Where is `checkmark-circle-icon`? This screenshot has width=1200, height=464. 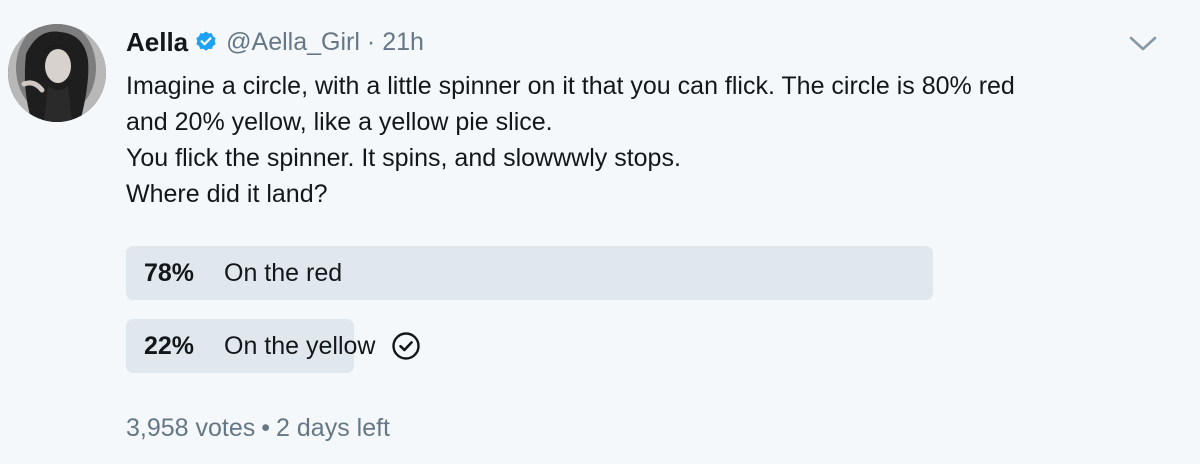
checkmark-circle-icon is located at coordinates (406, 346).